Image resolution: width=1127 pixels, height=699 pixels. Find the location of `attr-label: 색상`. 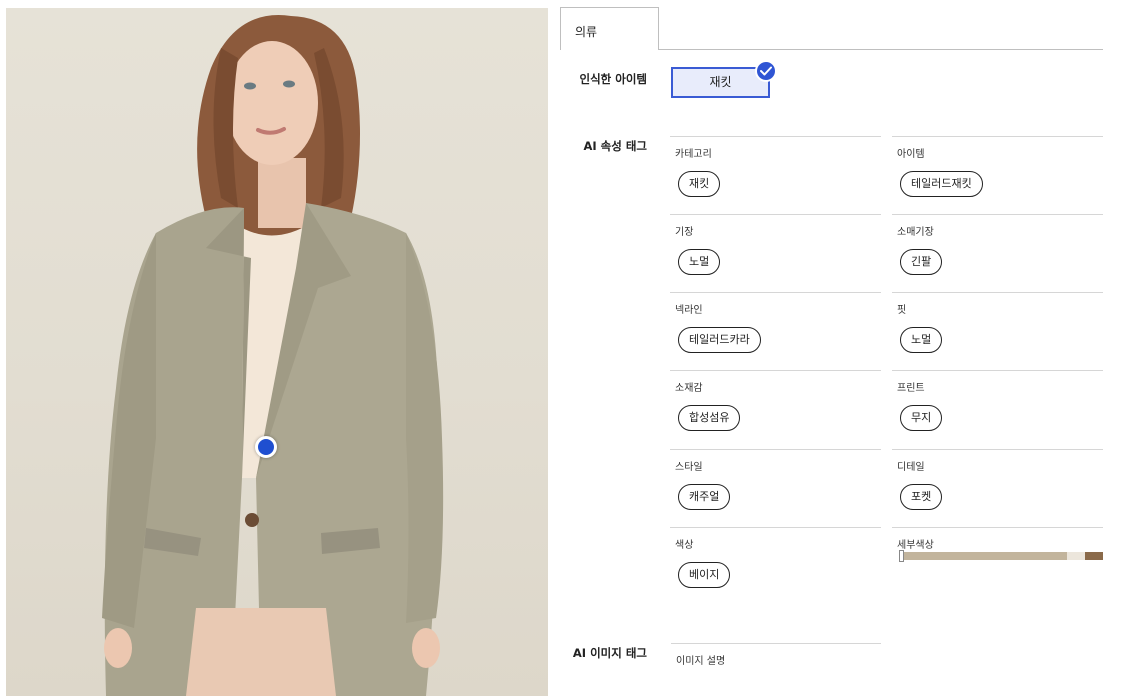

attr-label: 색상 is located at coordinates (684, 545).